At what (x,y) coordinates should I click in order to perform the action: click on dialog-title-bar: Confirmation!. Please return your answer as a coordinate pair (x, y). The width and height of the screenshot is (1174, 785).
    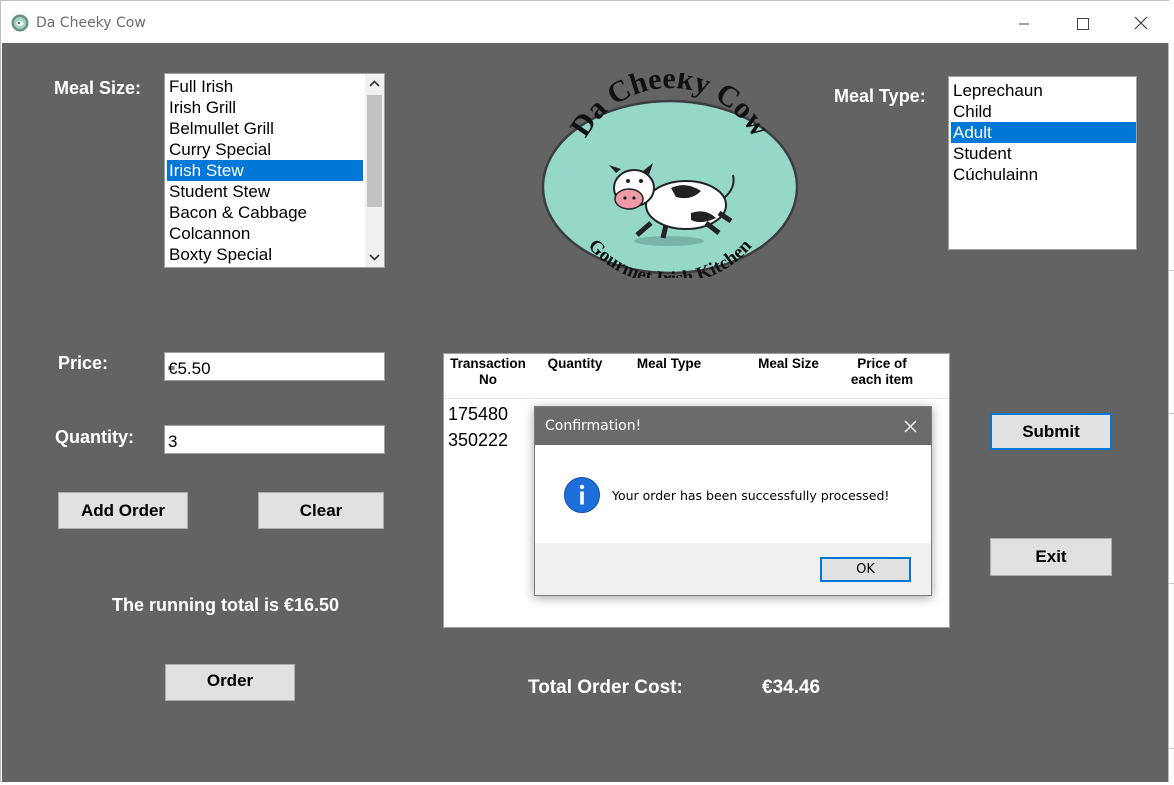
    Looking at the image, I should click on (733, 426).